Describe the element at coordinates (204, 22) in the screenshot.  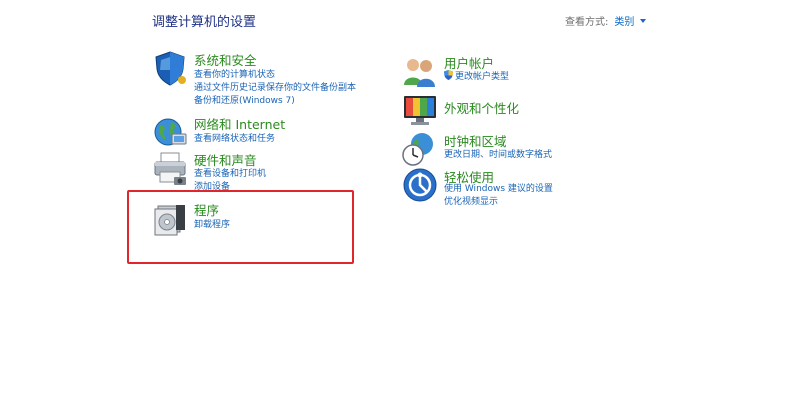
I see `page-title: 调整计算机的设置` at that location.